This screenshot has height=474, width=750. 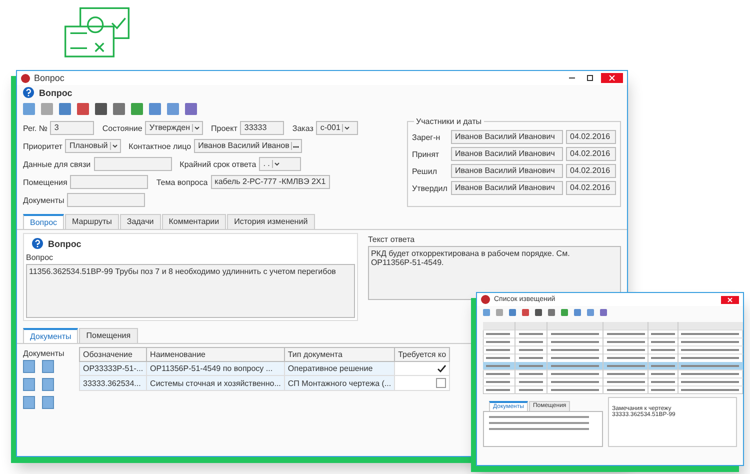 I want to click on checkbox, so click(x=441, y=383).